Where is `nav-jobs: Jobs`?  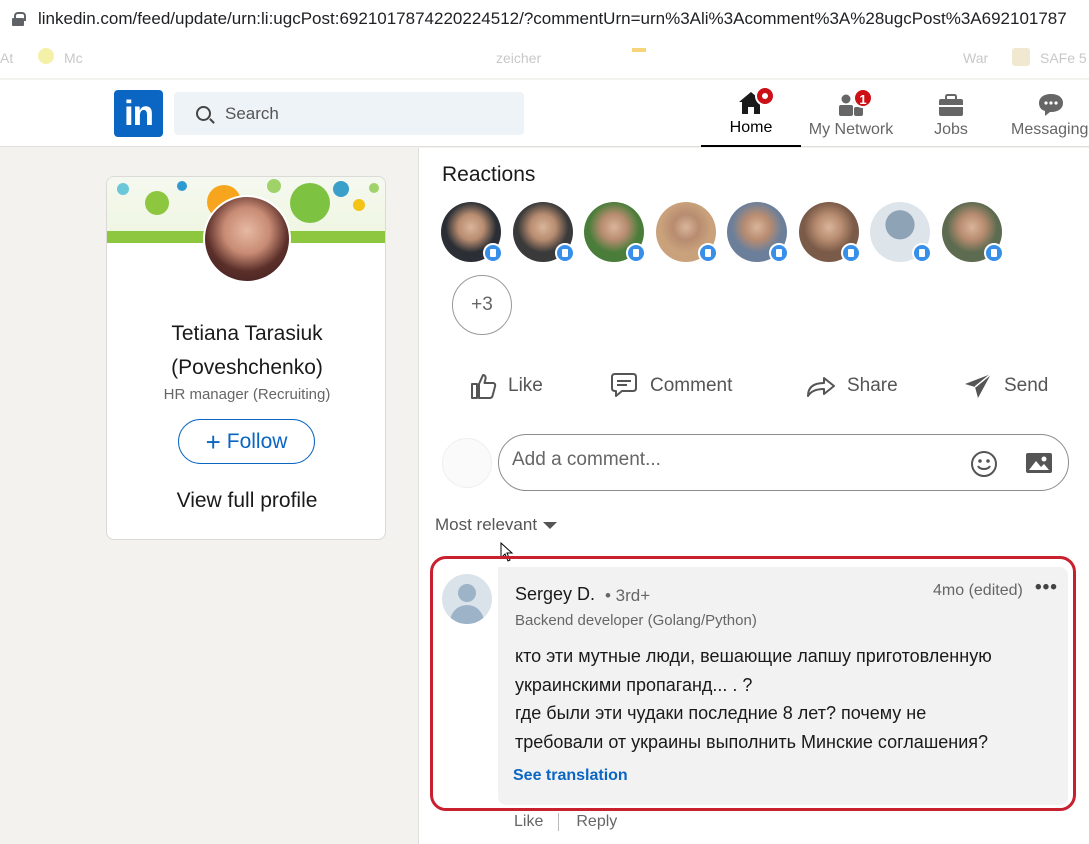 nav-jobs: Jobs is located at coordinates (951, 113).